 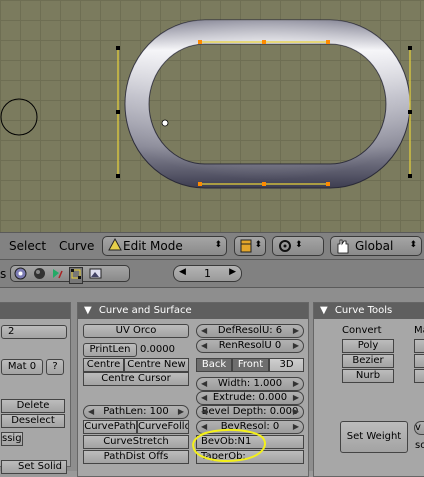 I want to click on buttons-window-header: s ◀ 1 ▶, so click(x=212, y=274).